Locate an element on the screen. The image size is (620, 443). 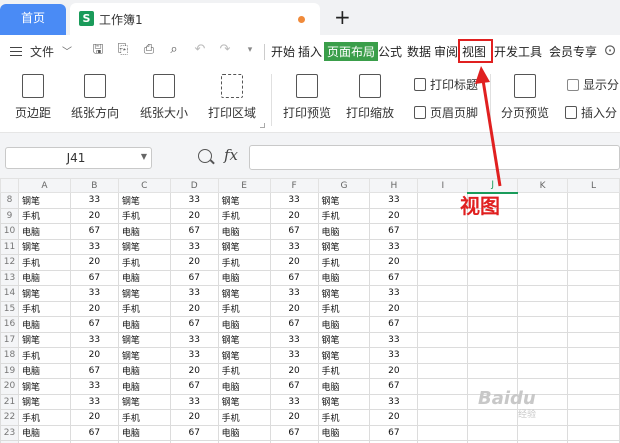
menu-formulas: 公式 is located at coordinates (390, 51).